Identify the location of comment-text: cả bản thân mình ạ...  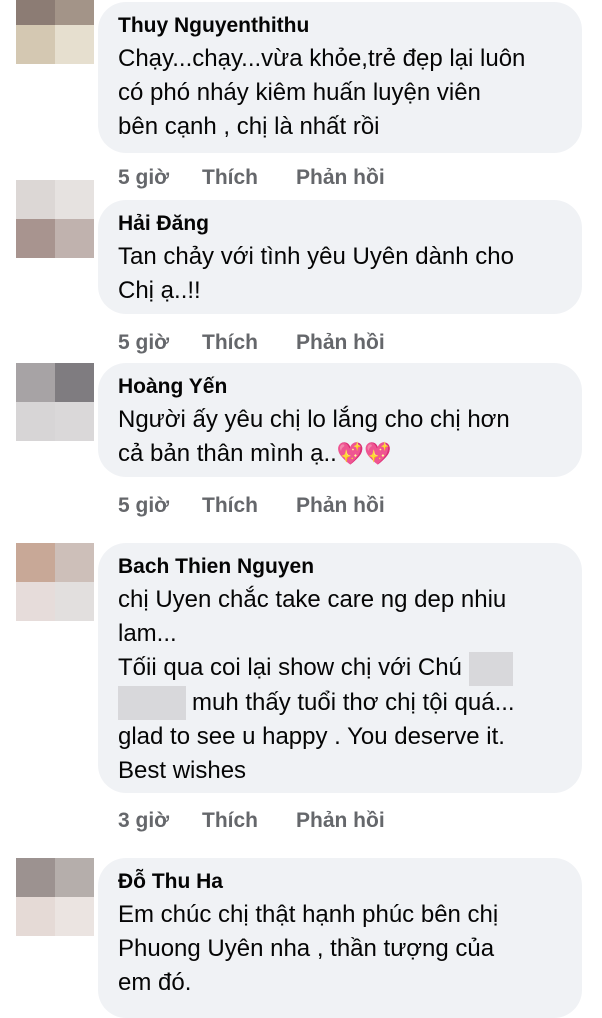
(227, 453).